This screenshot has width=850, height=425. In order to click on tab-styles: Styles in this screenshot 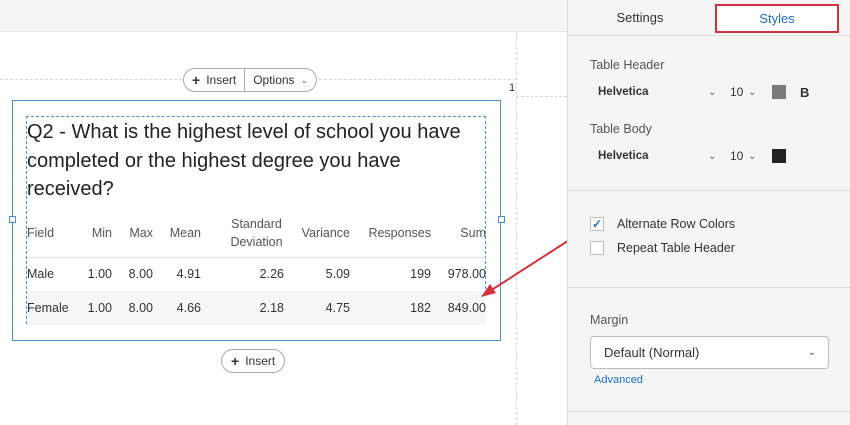, I will do `click(777, 18)`.